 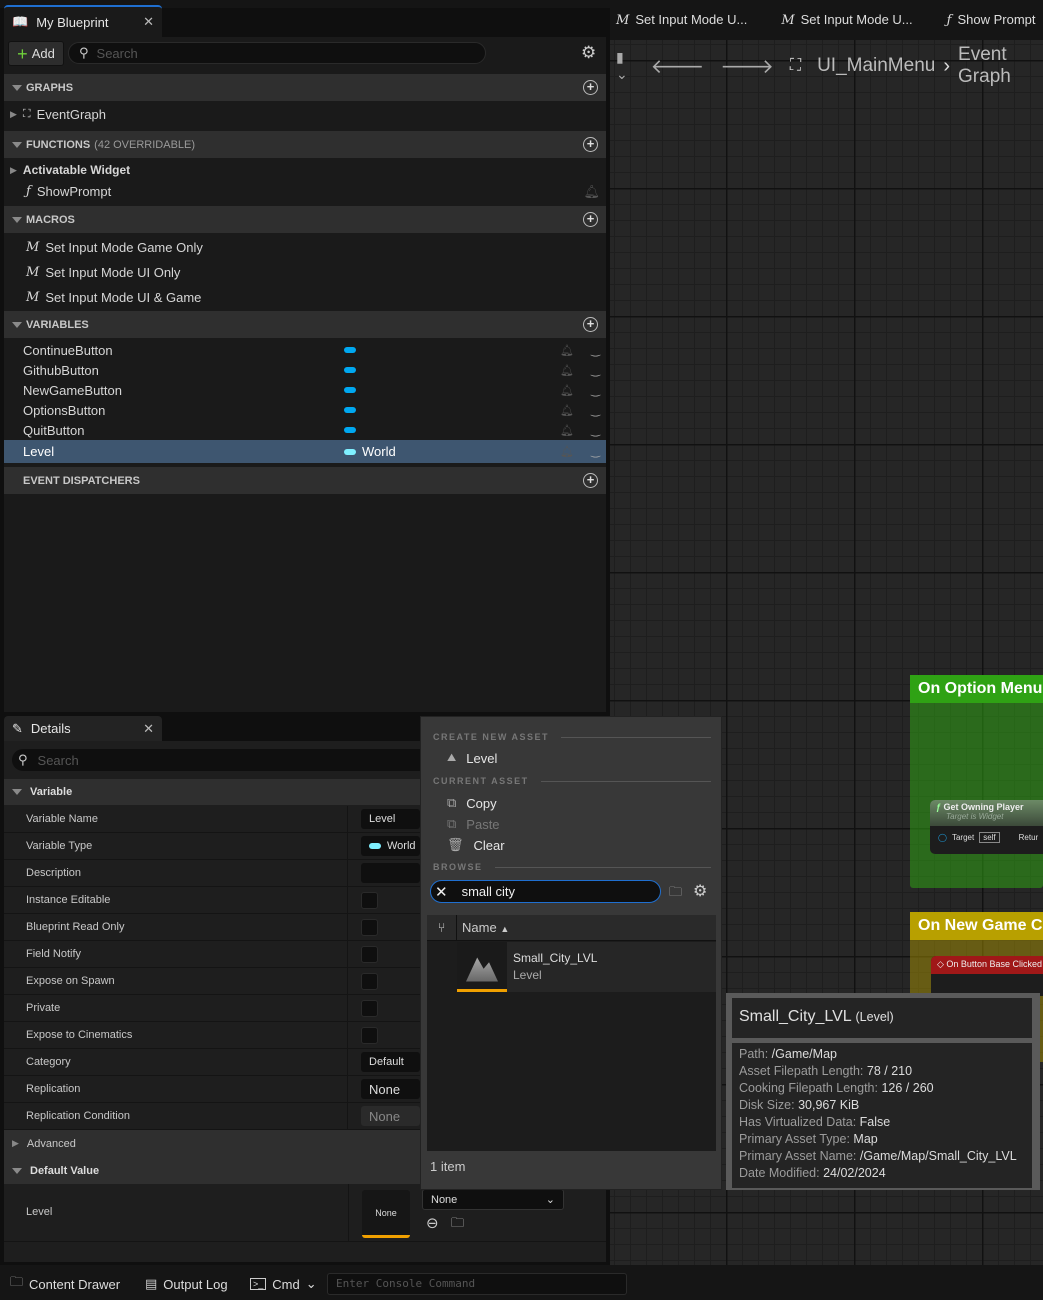 I want to click on item-label: Set Input Mode Game Only, so click(x=124, y=247).